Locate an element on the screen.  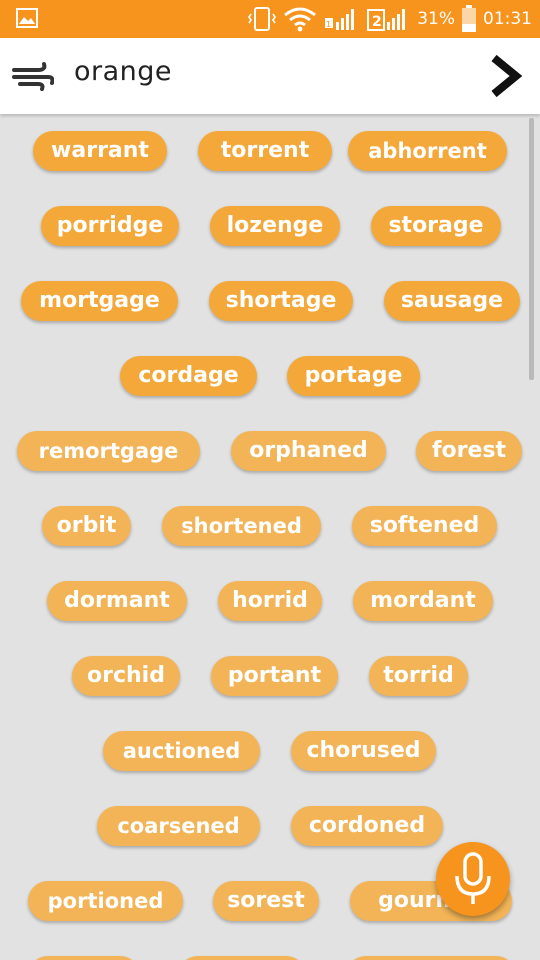
scrollbar is located at coordinates (531, 249).